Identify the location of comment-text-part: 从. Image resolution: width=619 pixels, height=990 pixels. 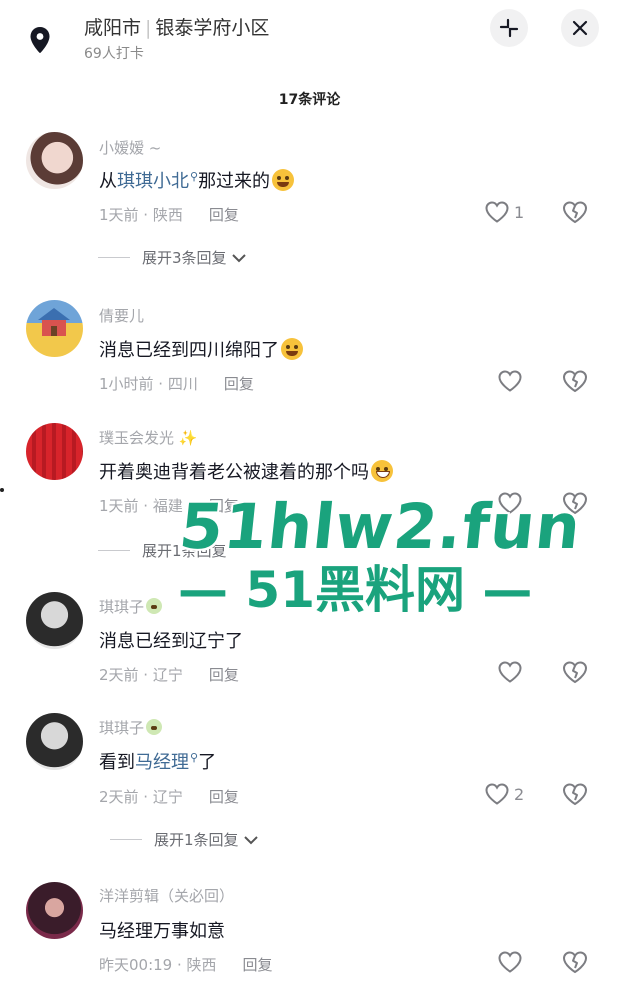
(108, 181).